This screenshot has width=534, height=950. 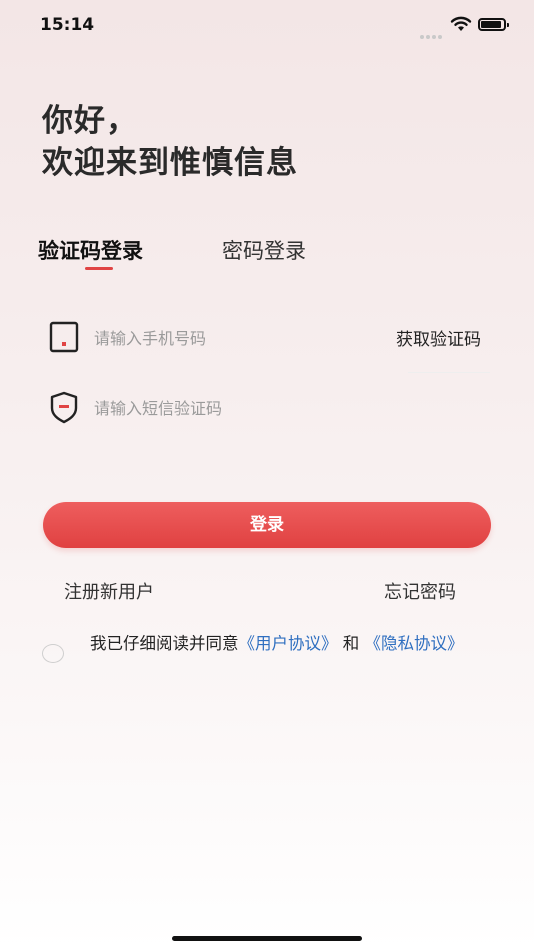 I want to click on privacy-policy-link: 《隐私协议》, so click(x=414, y=643).